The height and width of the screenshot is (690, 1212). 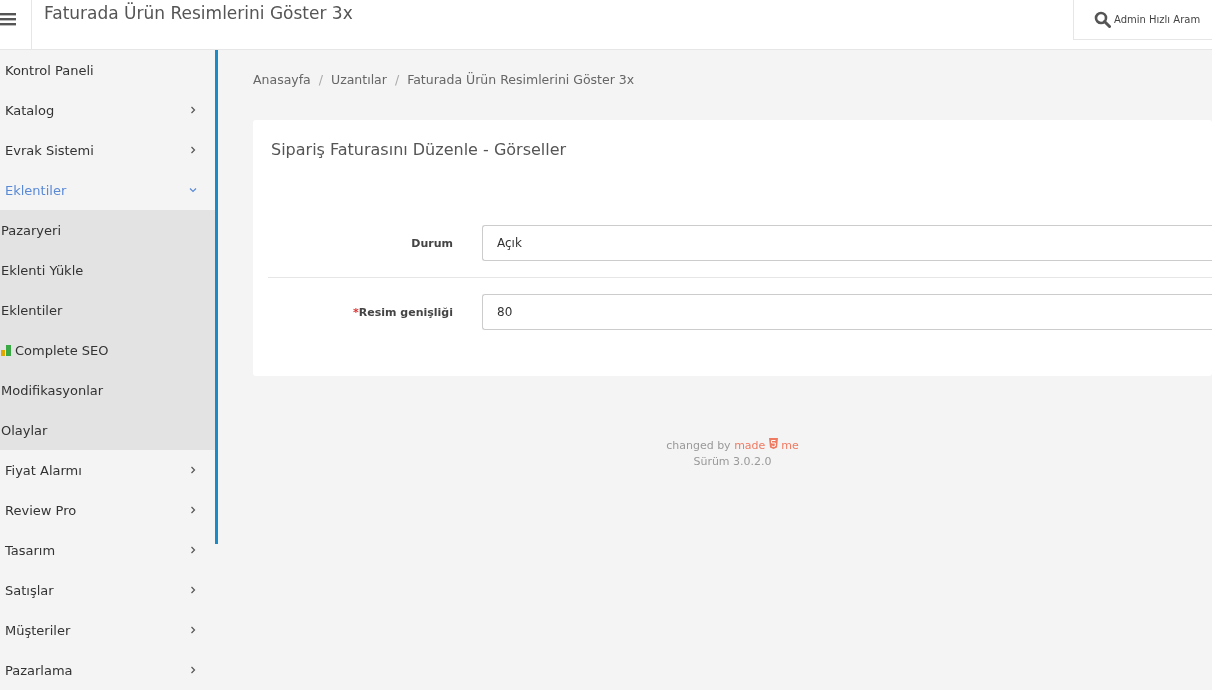 I want to click on sidebar-item: Pazarlama, so click(x=107, y=670).